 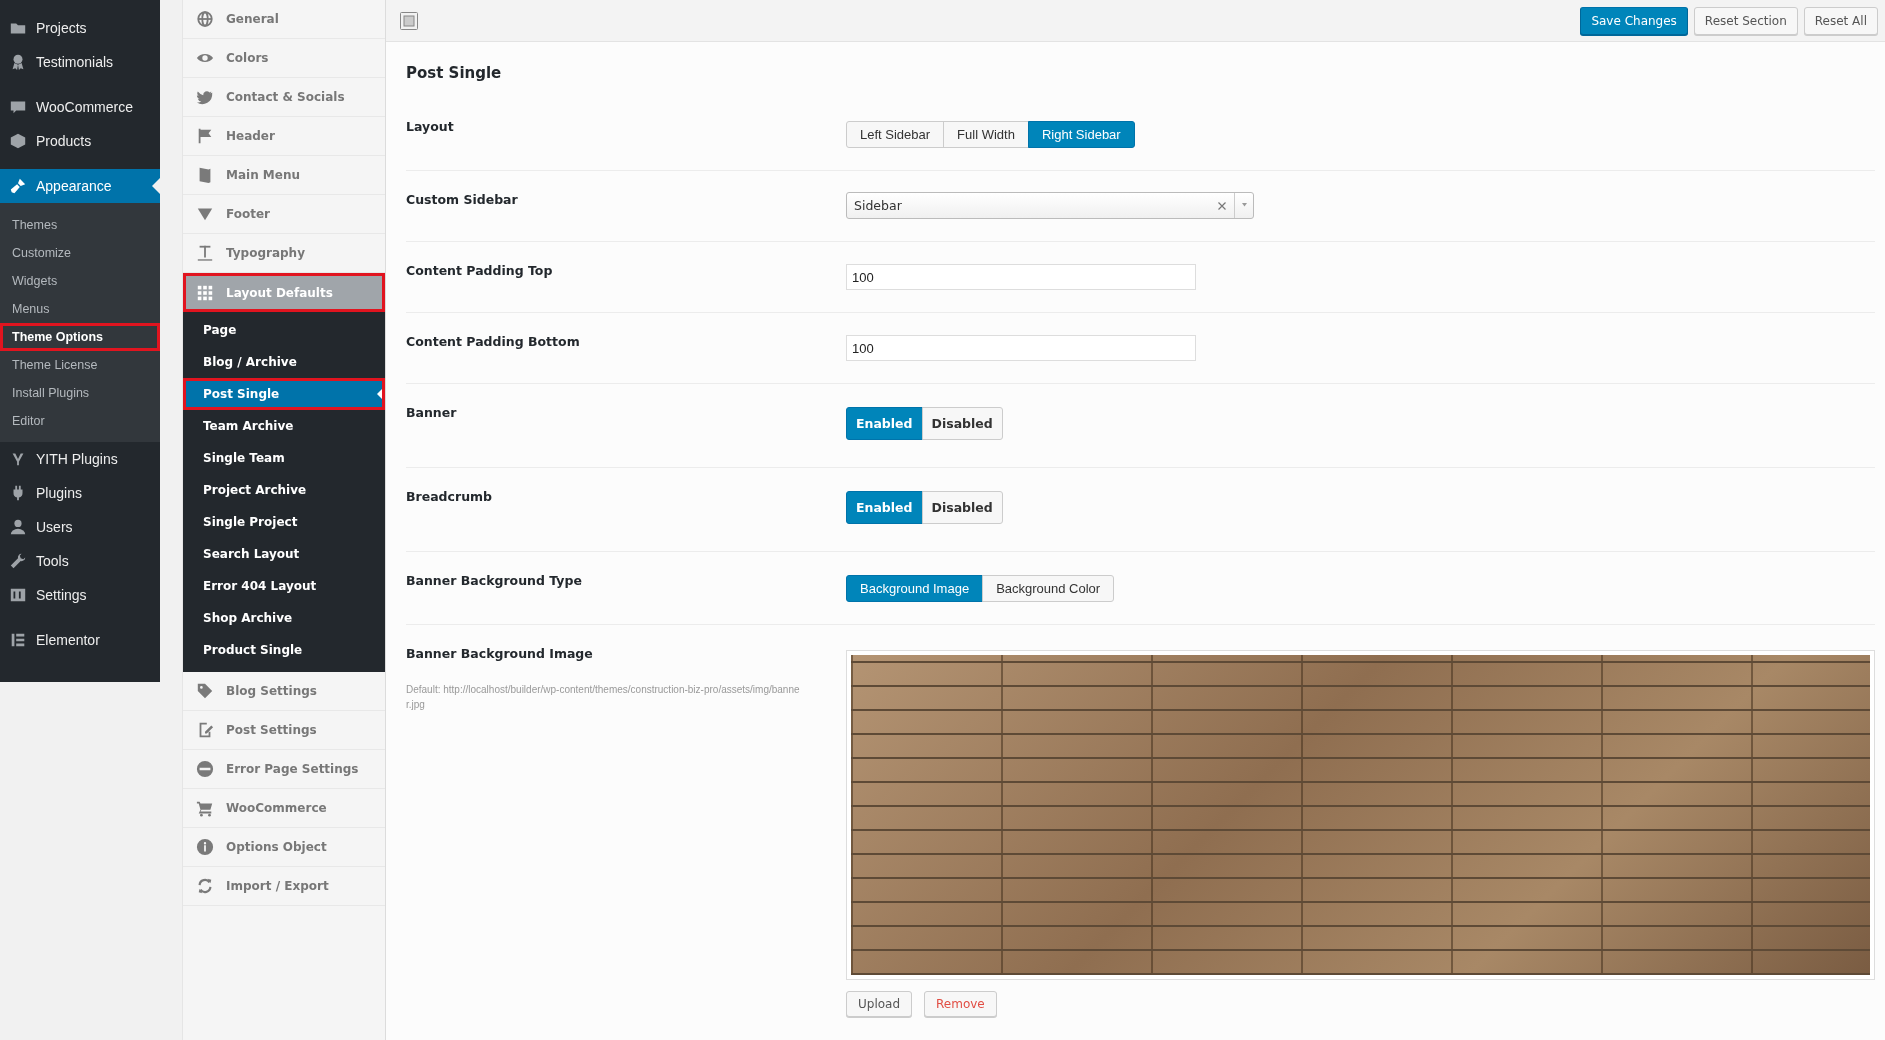 What do you see at coordinates (80, 141) in the screenshot?
I see `menu-item: Products` at bounding box center [80, 141].